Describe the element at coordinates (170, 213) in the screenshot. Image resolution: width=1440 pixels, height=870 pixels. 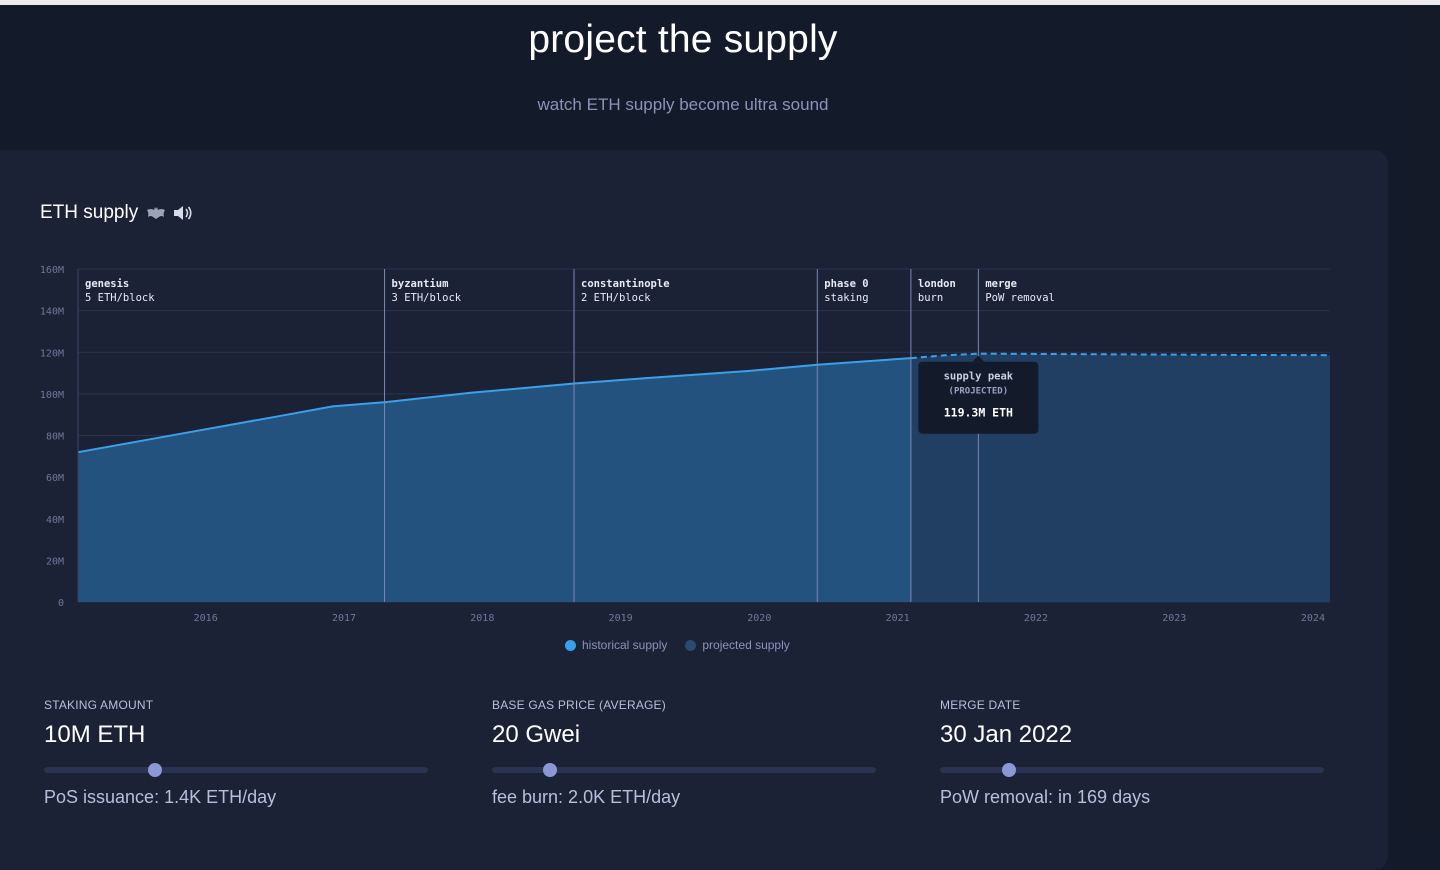
I see `card-title-icons` at that location.